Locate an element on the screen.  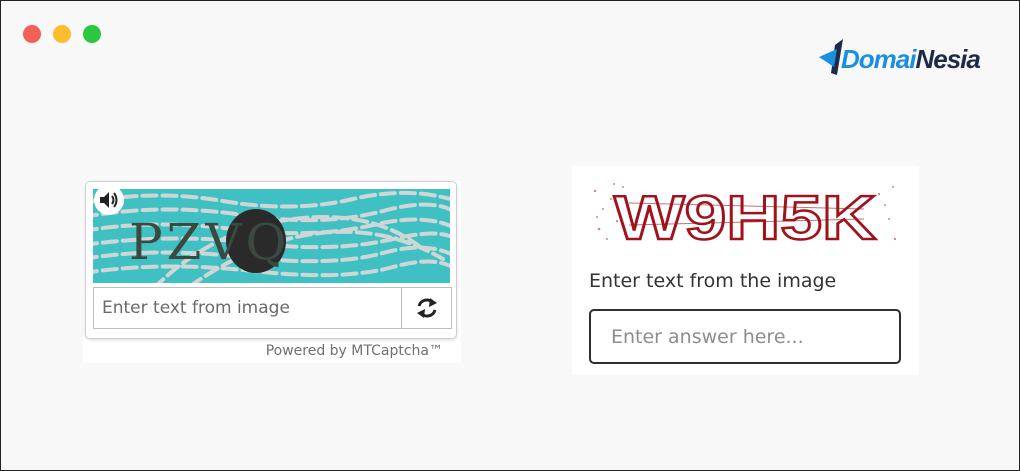
mtcaptcha-image: PZVQ is located at coordinates (271, 236).